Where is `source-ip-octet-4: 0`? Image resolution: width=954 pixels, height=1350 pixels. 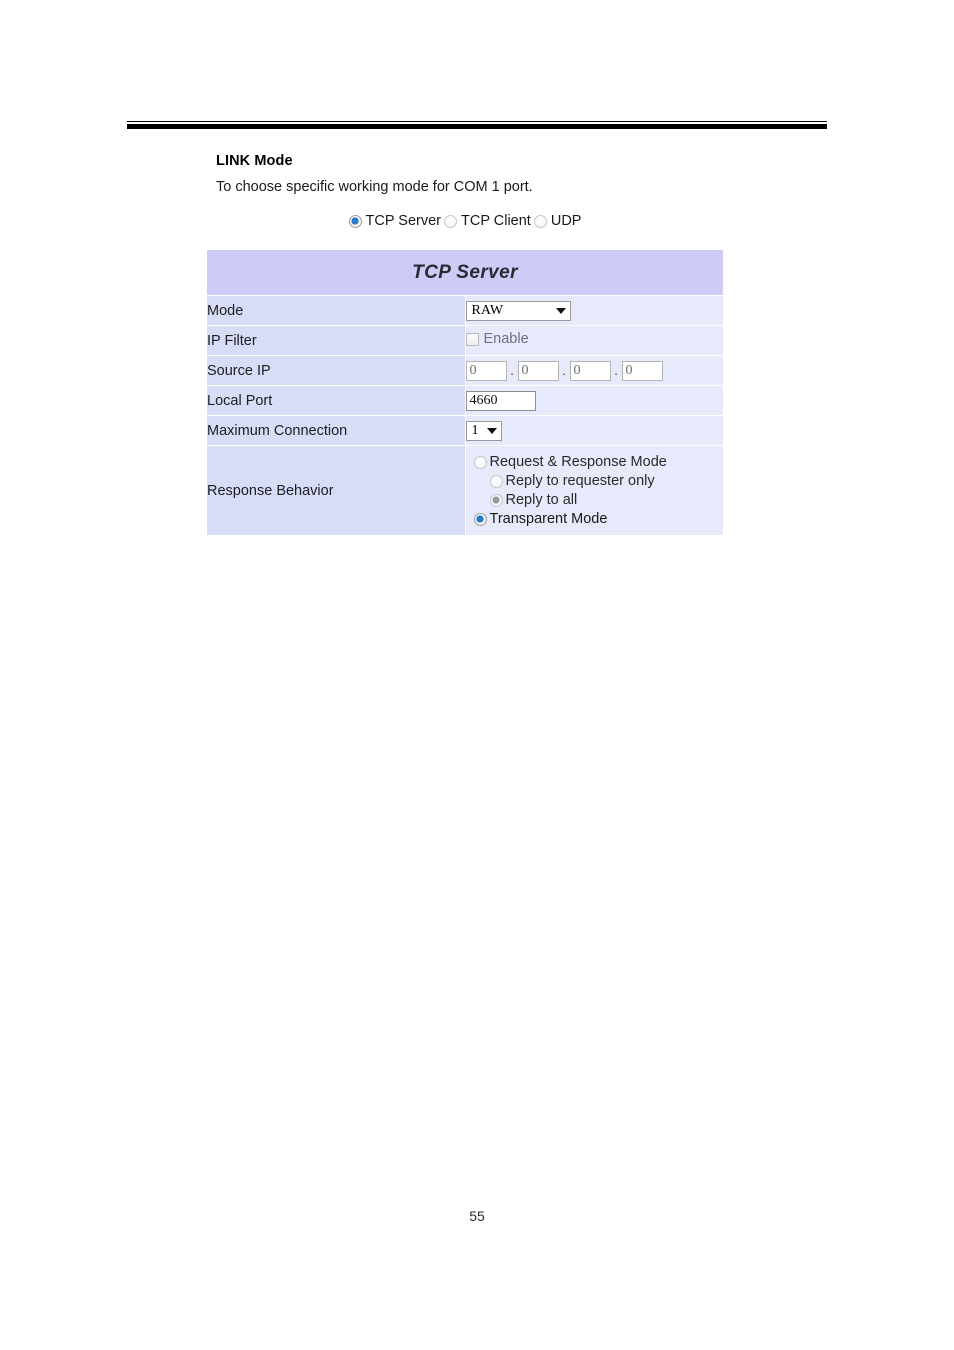
source-ip-octet-4: 0 is located at coordinates (642, 370).